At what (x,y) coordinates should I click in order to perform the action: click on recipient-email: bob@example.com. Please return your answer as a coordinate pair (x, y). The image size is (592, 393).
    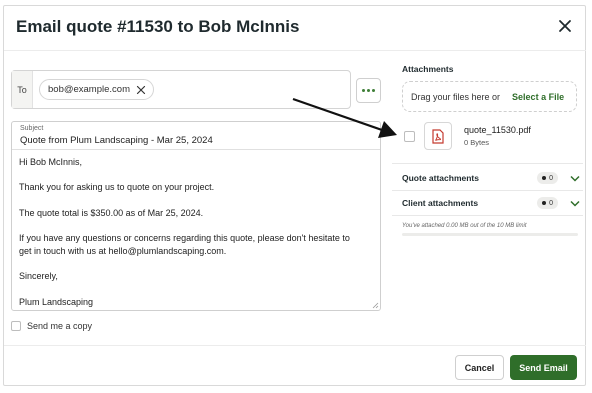
    Looking at the image, I should click on (89, 89).